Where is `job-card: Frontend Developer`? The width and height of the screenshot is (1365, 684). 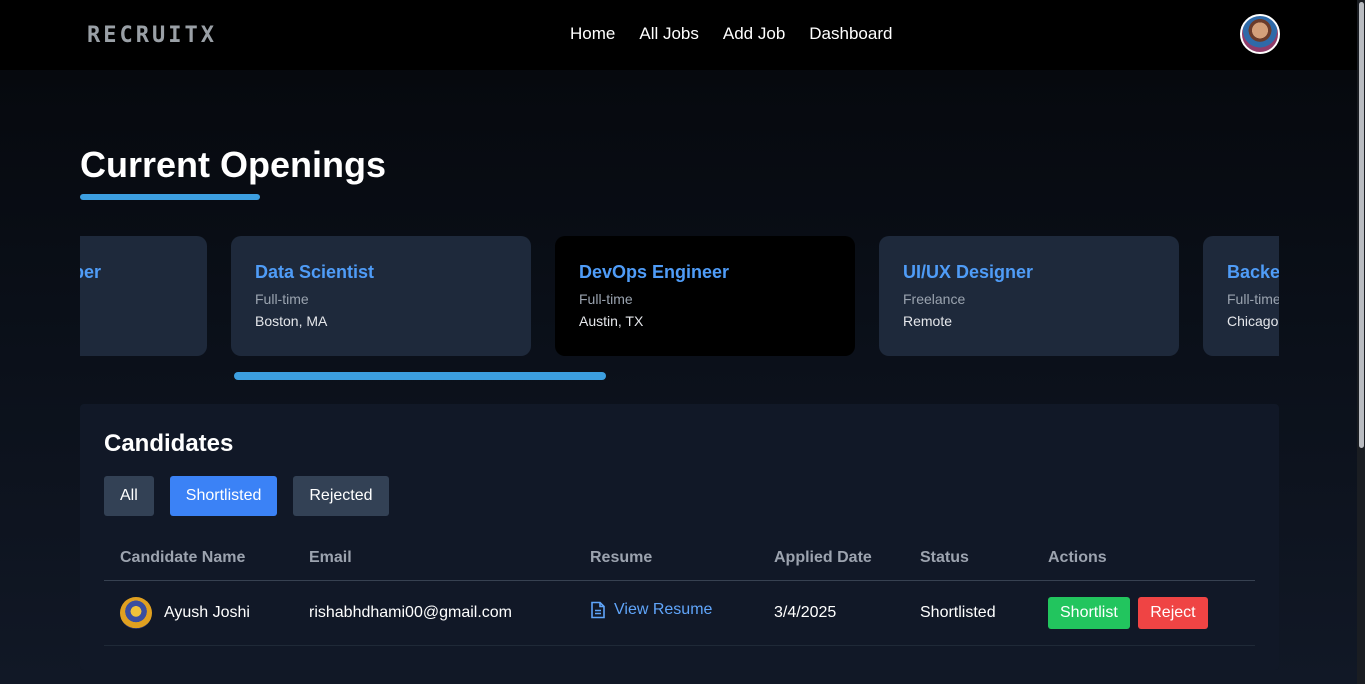
job-card: Frontend Developer is located at coordinates (143, 296).